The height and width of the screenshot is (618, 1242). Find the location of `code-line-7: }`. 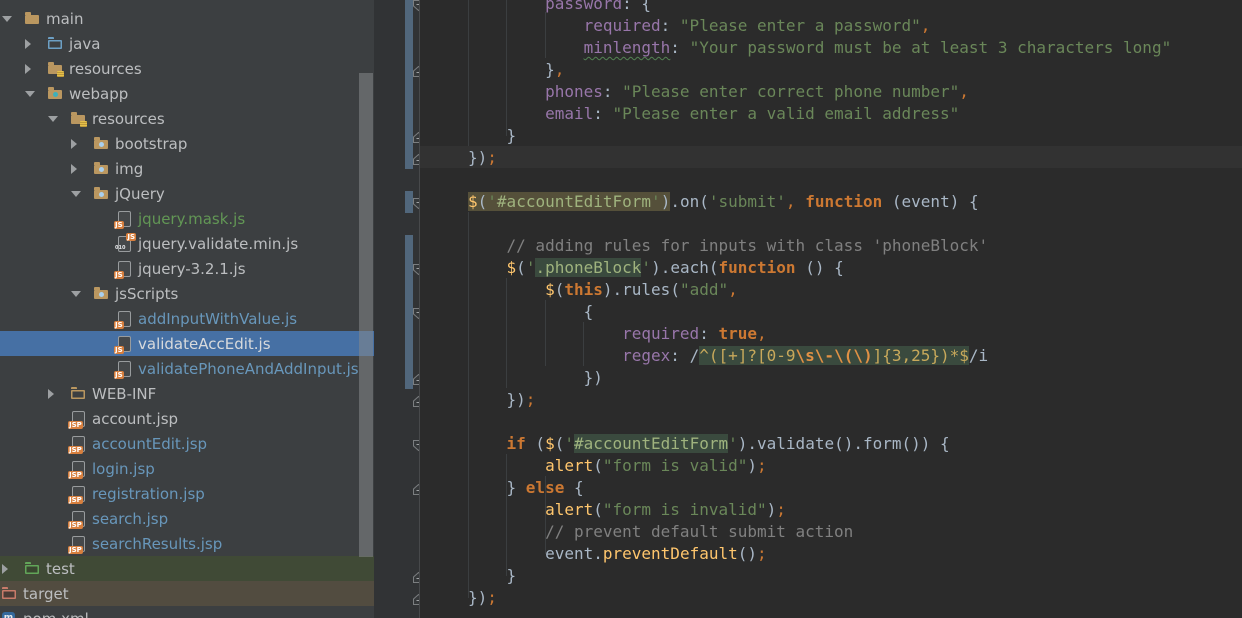

code-line-7: } is located at coordinates (492, 136).